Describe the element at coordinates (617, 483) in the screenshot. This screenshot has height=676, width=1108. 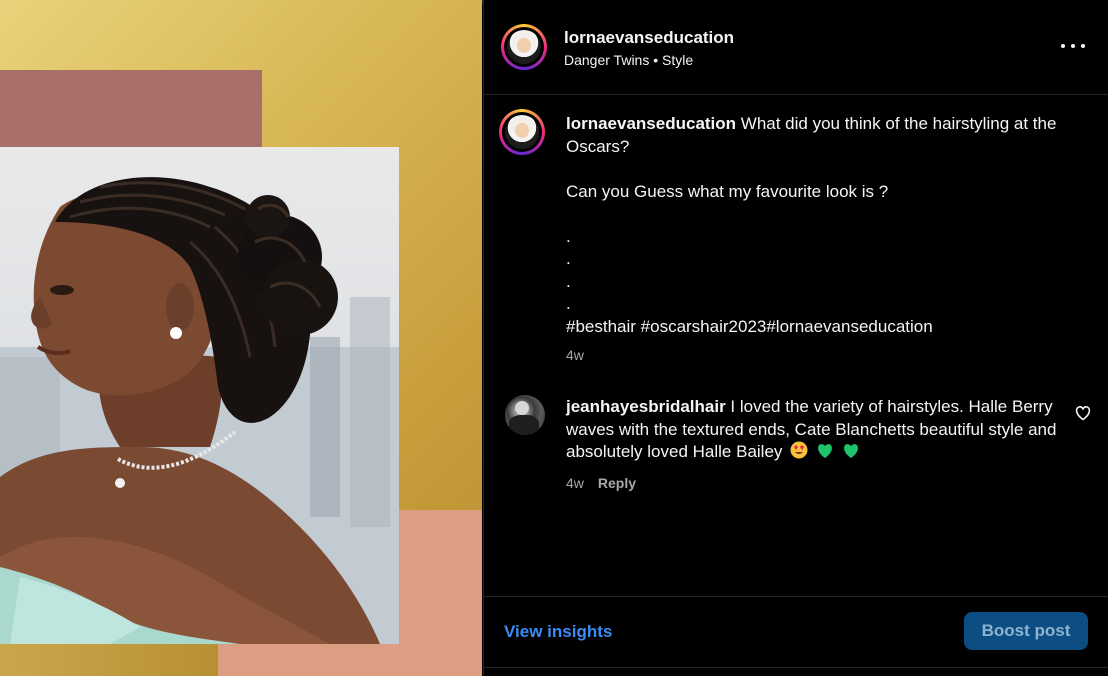
I see `reply-button: Reply` at that location.